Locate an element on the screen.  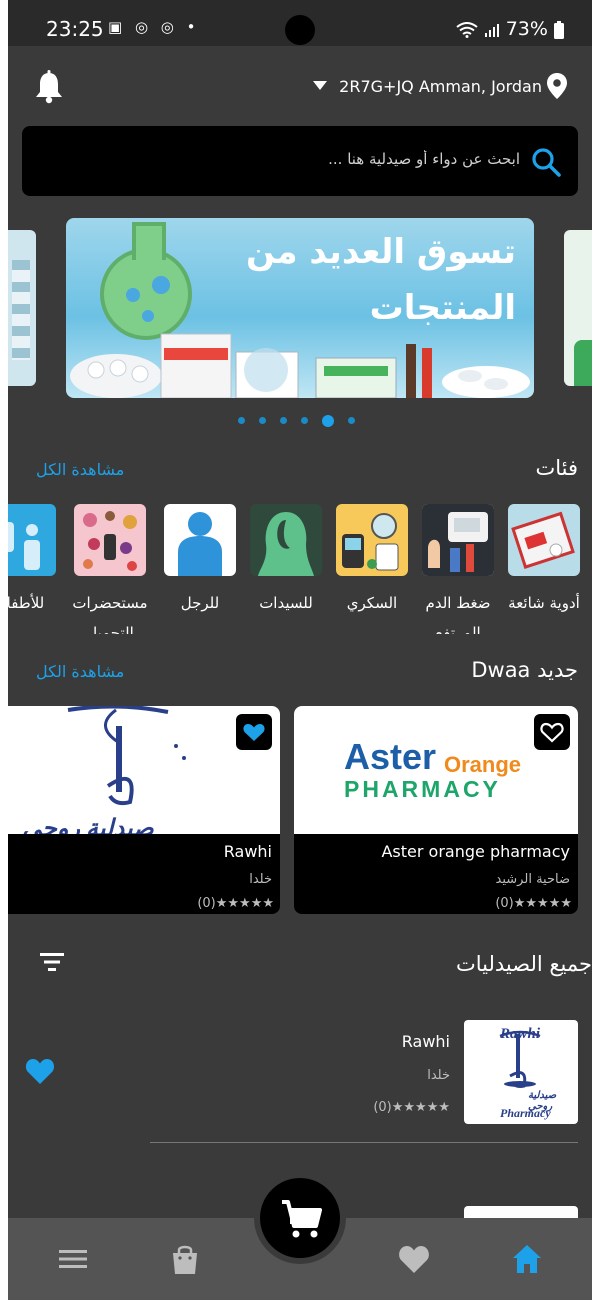
bag-icon is located at coordinates (185, 1259).